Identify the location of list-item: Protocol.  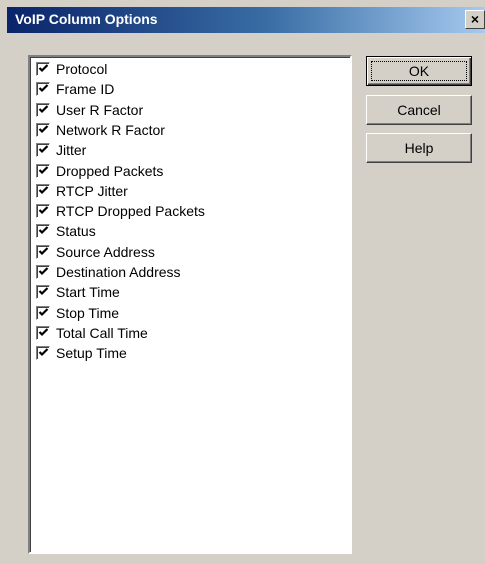
(71, 69).